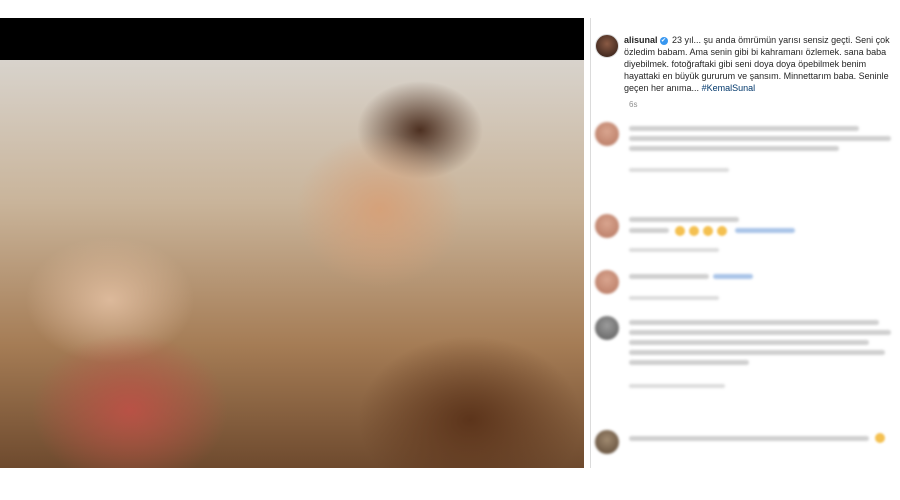 This screenshot has width=900, height=500. Describe the element at coordinates (633, 104) in the screenshot. I see `post-time: 6s` at that location.